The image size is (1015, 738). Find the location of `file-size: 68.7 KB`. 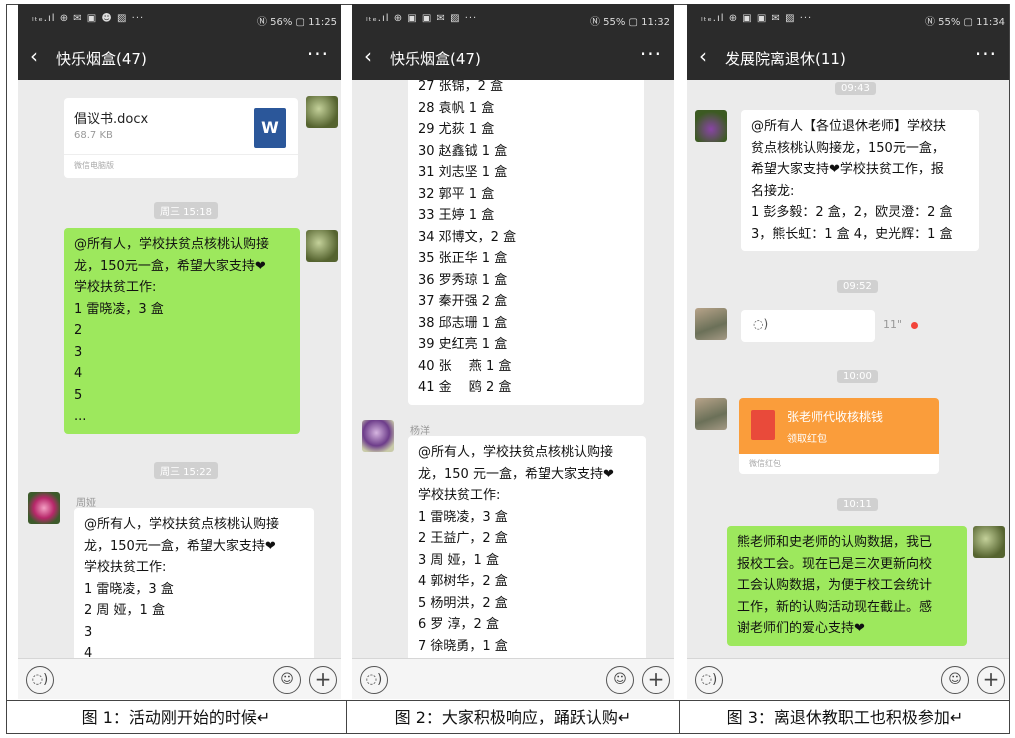

file-size: 68.7 KB is located at coordinates (93, 135).